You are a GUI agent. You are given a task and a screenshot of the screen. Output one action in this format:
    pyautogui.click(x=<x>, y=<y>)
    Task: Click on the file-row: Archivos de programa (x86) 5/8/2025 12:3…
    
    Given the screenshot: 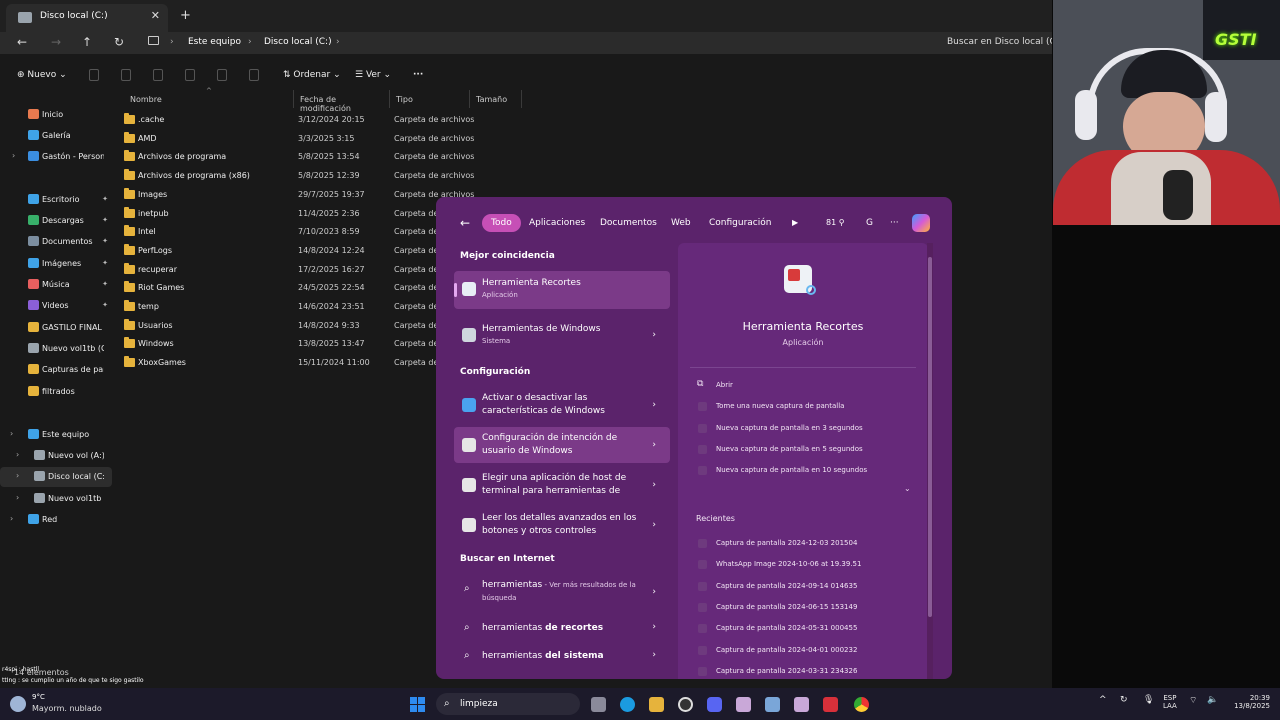 What is the action you would take?
    pyautogui.click(x=358, y=176)
    